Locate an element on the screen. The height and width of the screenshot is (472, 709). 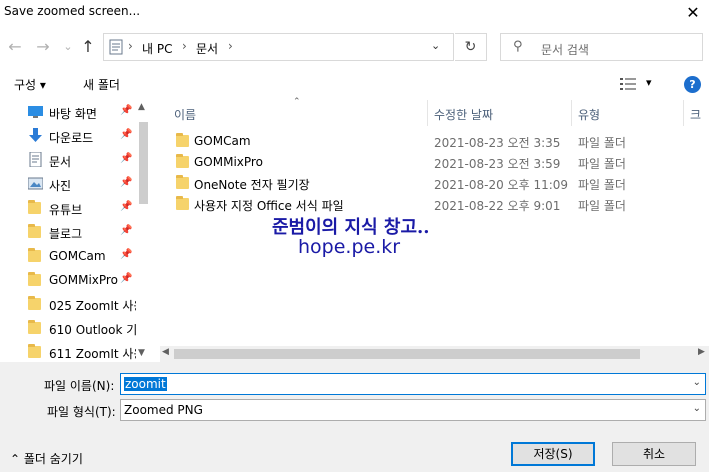
organize-button: 구성 ▾ is located at coordinates (30, 84).